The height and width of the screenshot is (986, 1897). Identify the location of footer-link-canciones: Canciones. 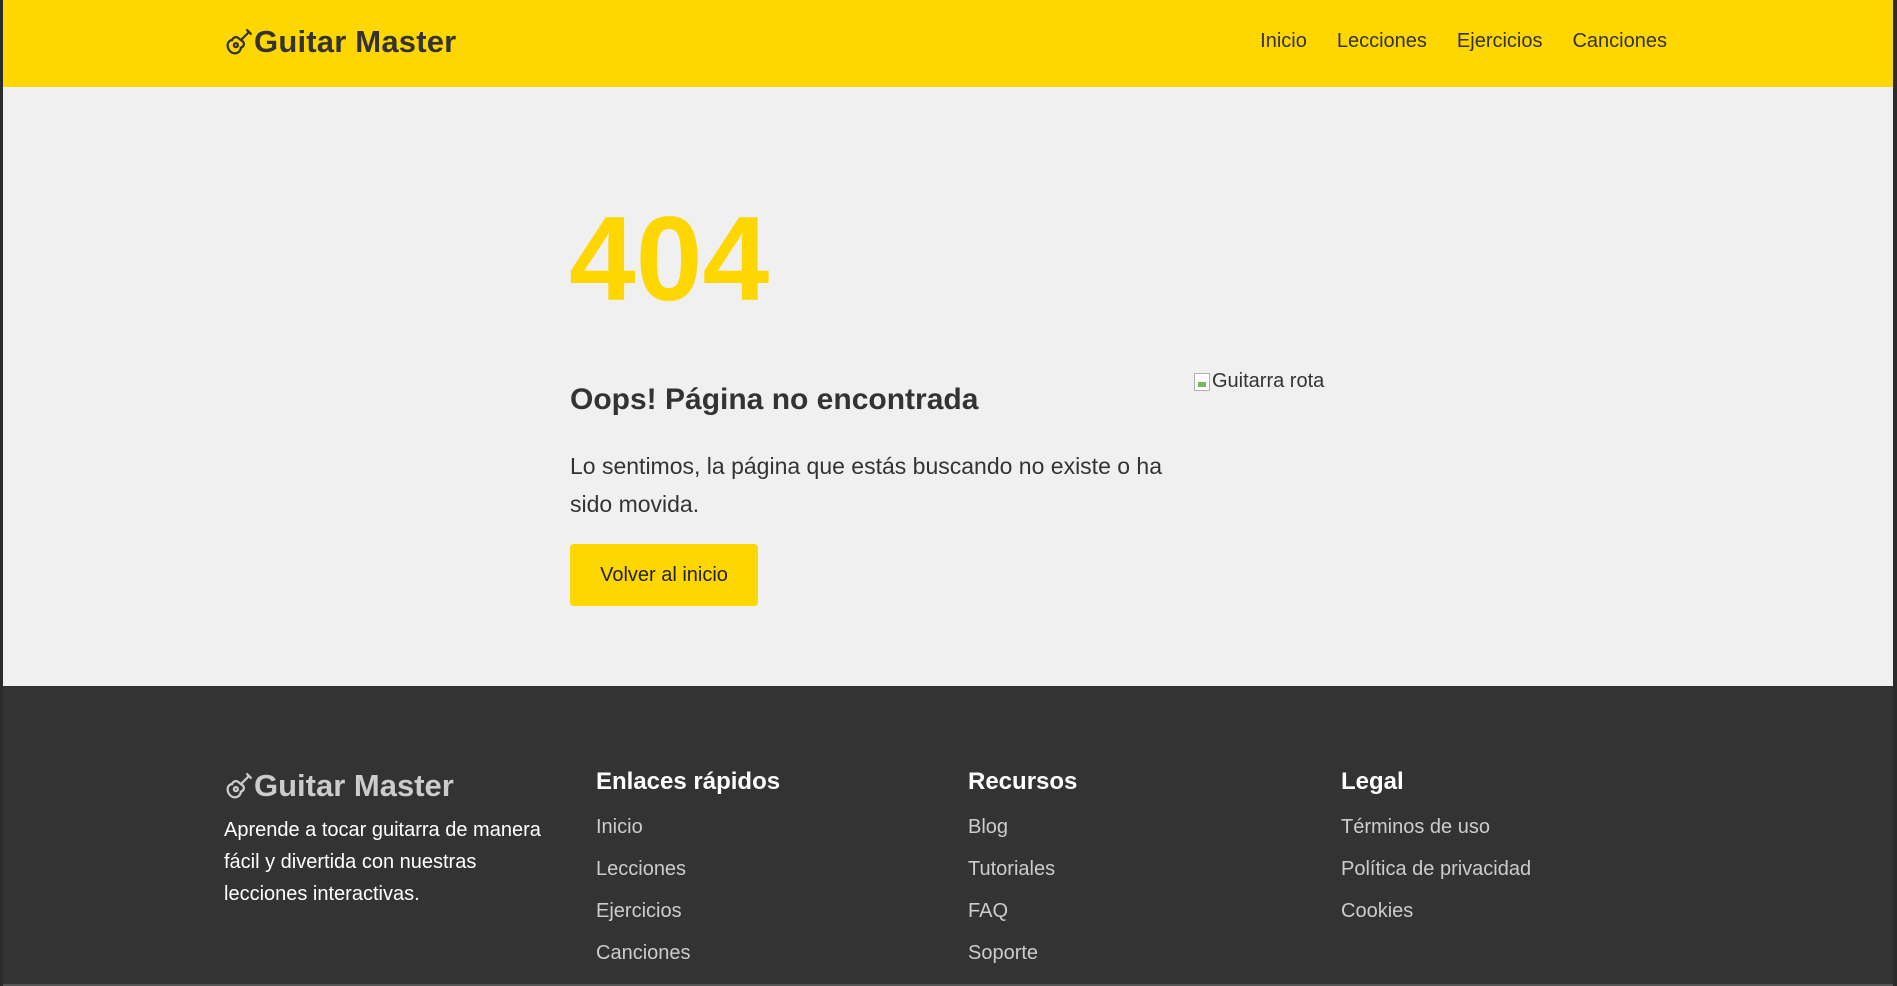
(688, 963).